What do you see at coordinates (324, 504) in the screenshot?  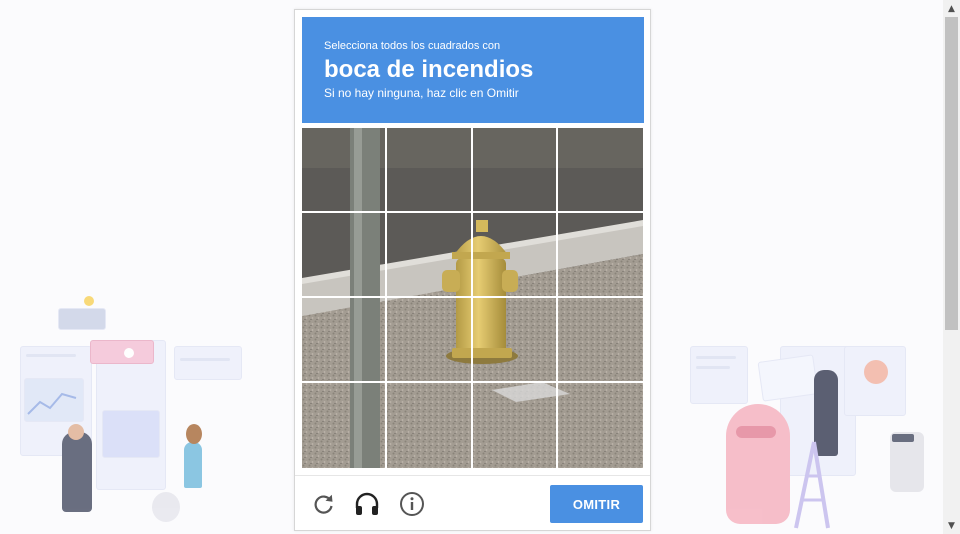 I see `reload-icon` at bounding box center [324, 504].